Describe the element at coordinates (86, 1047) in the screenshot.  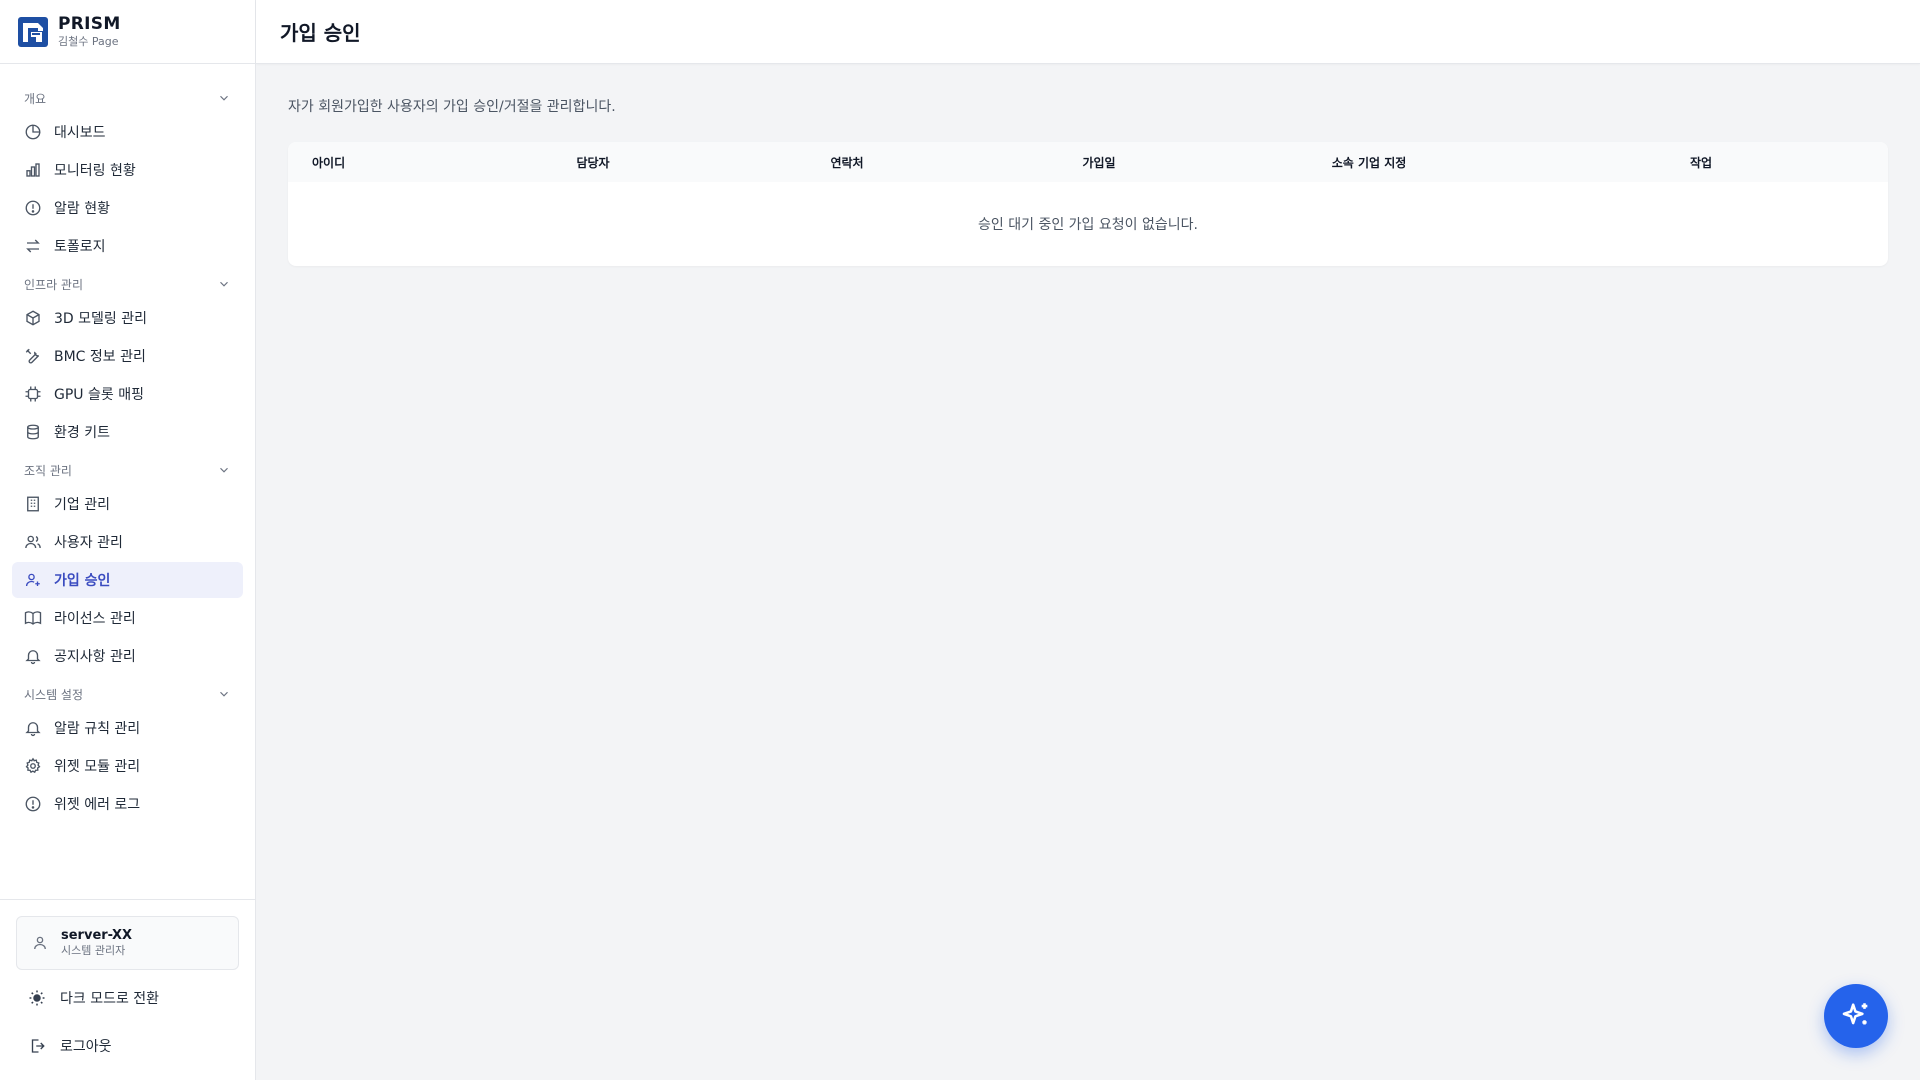
I see `logout-label: 로그아웃` at that location.